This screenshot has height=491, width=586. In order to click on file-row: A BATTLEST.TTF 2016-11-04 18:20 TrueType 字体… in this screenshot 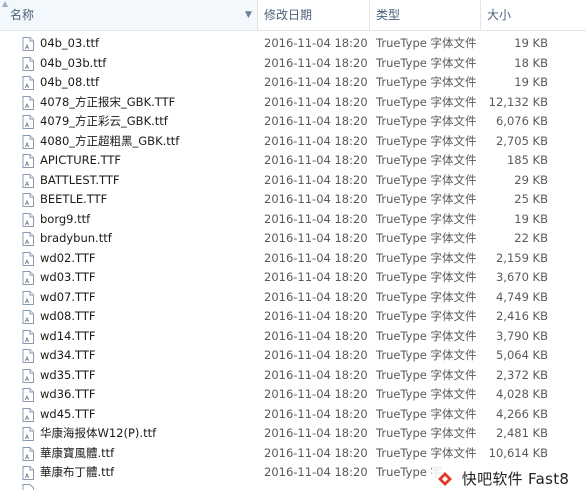, I will do `click(293, 181)`.